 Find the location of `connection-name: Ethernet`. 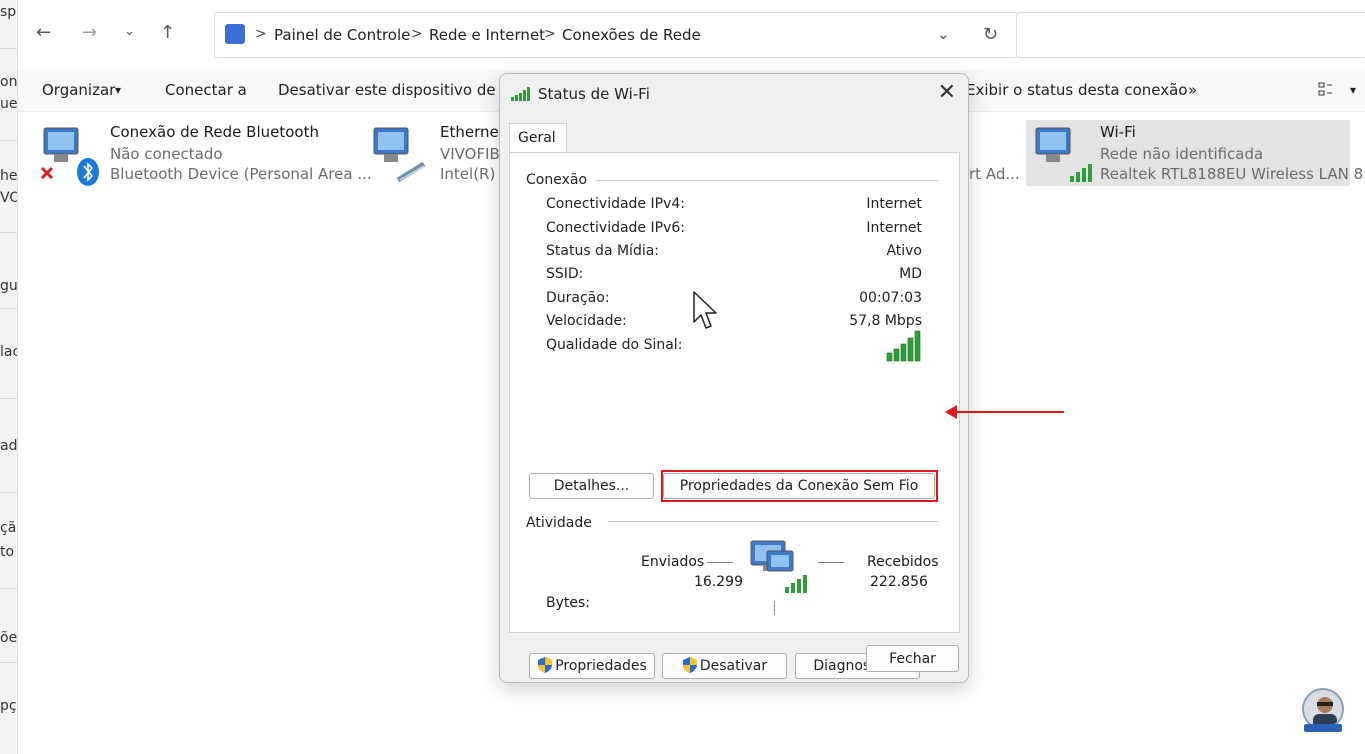

connection-name: Ethernet is located at coordinates (472, 132).